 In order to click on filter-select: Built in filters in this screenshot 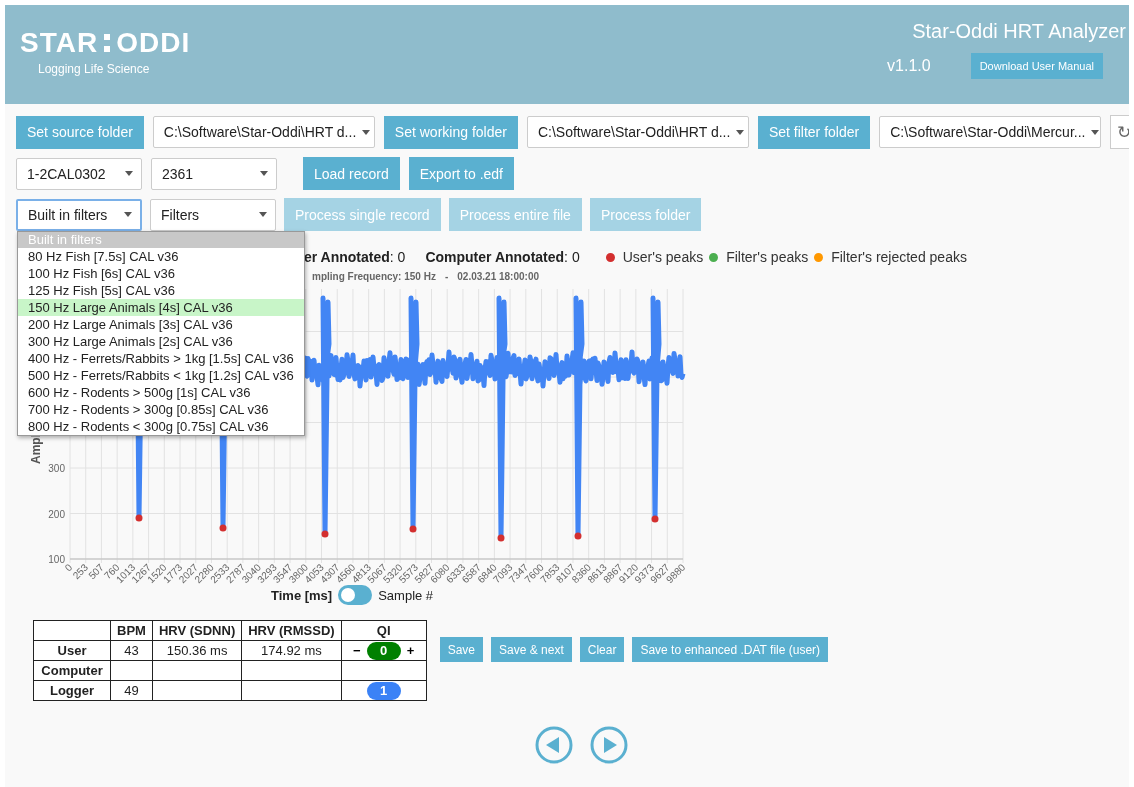, I will do `click(79, 214)`.